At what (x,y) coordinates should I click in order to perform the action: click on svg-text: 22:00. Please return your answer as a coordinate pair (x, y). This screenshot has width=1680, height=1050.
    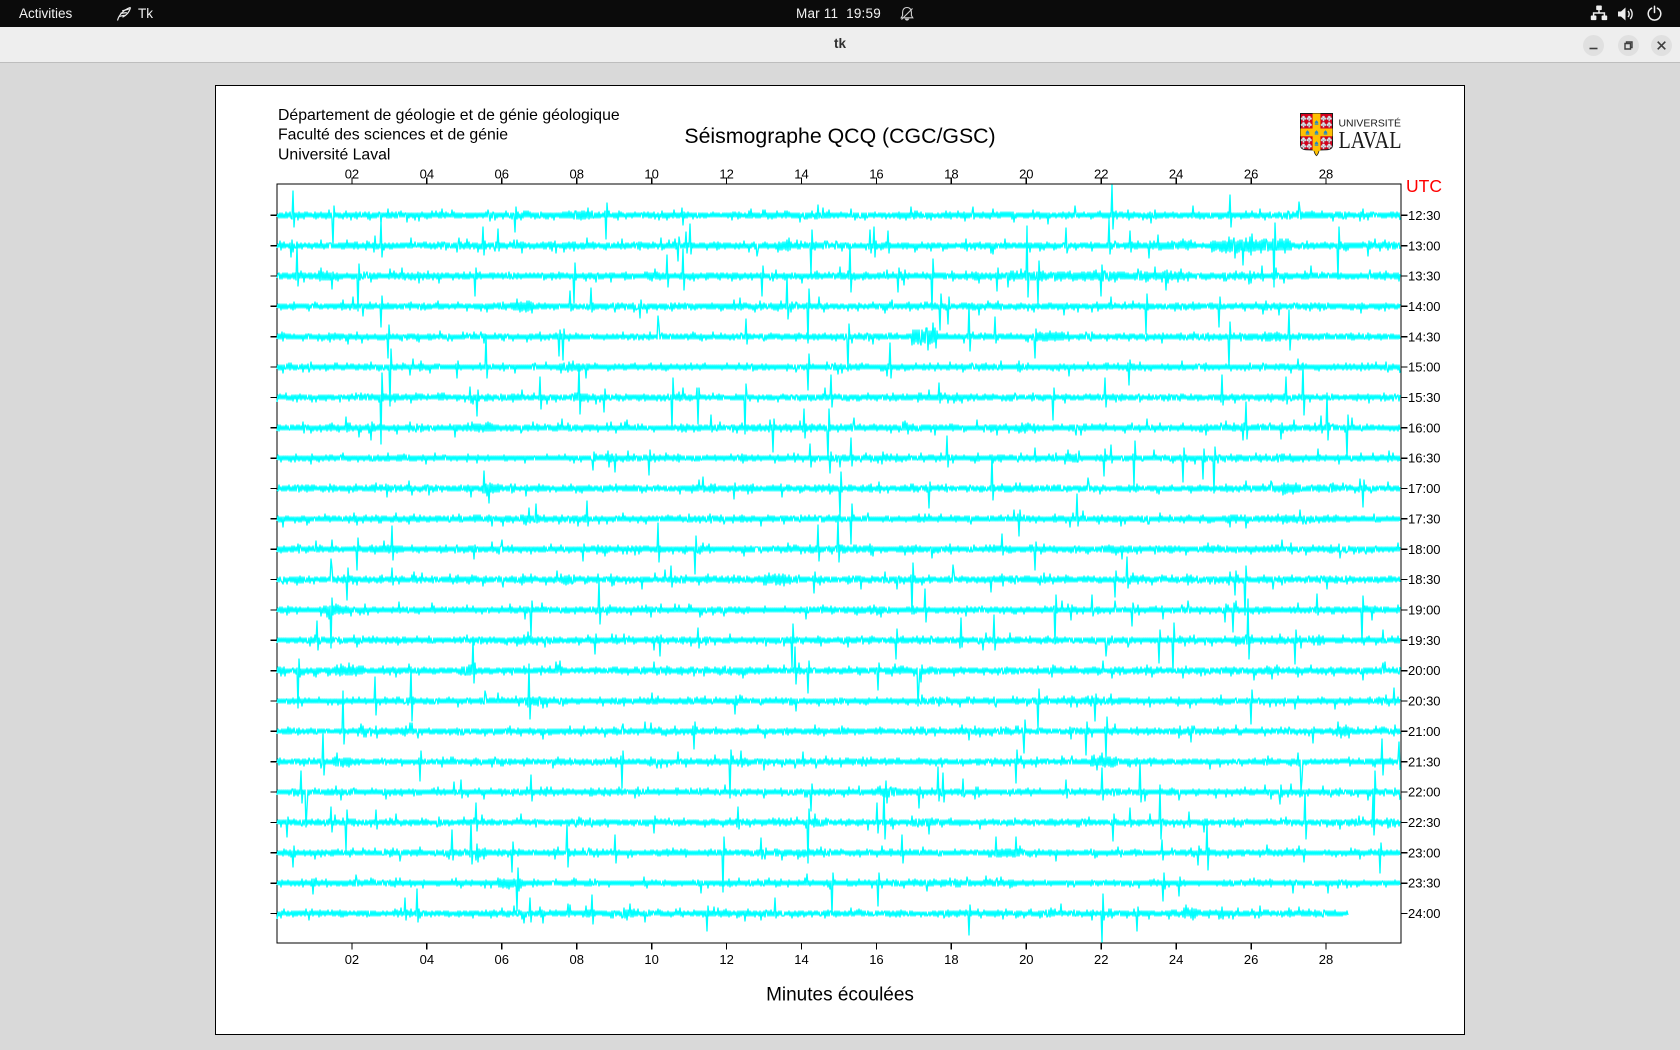
    Looking at the image, I should click on (1424, 792).